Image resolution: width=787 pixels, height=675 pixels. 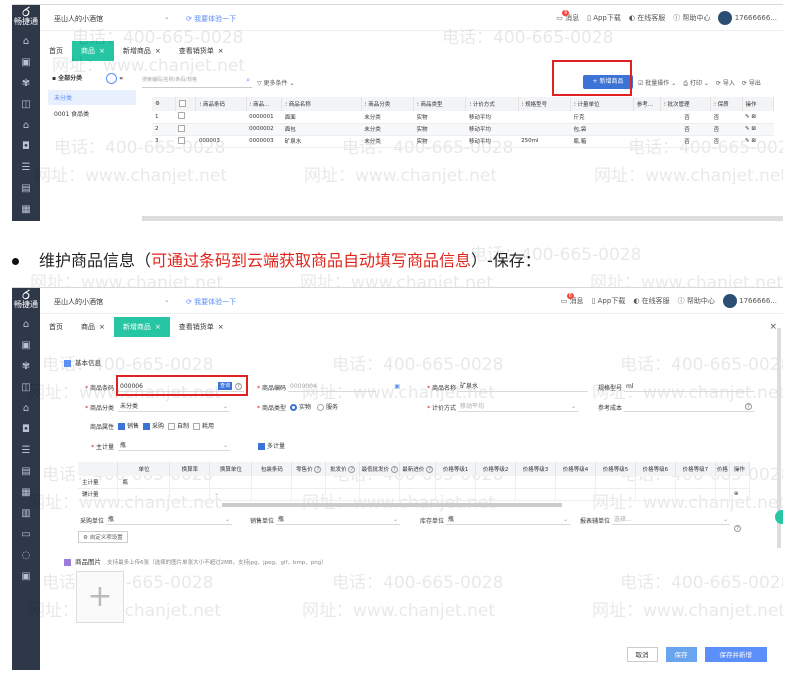 What do you see at coordinates (26, 555) in the screenshot?
I see `refresh-icon: ◌` at bounding box center [26, 555].